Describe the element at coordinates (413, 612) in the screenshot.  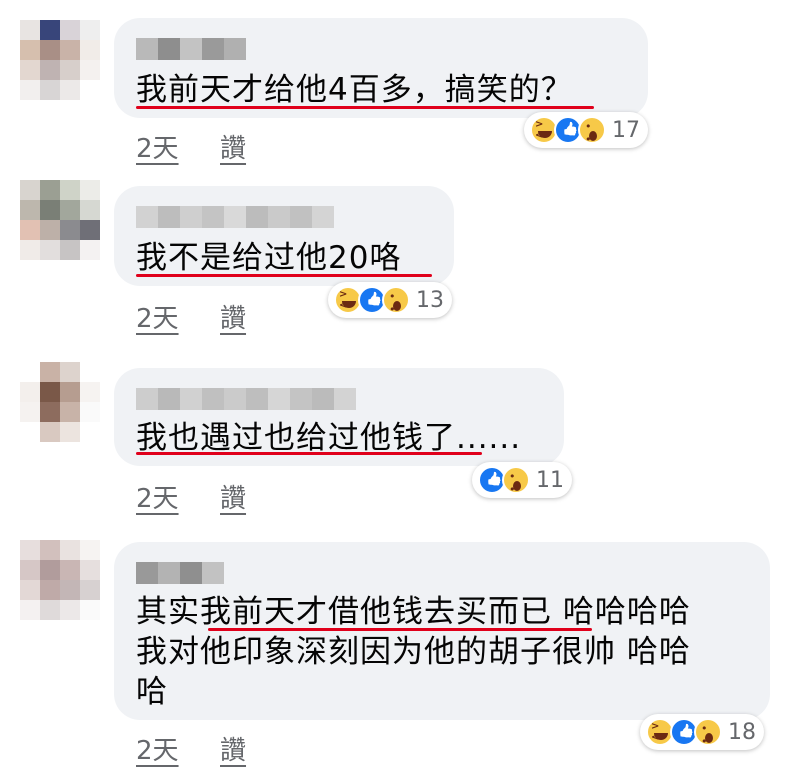
I see `comment-text-line: 其实我前天才借他钱去买而已 哈哈哈哈` at that location.